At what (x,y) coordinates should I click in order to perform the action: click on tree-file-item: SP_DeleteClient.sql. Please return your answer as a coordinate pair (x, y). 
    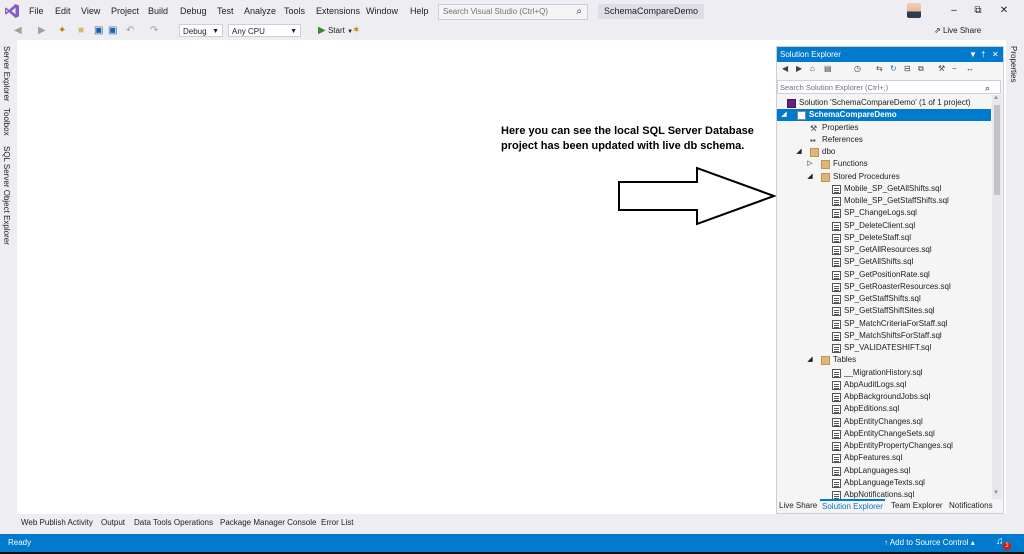
    Looking at the image, I should click on (884, 226).